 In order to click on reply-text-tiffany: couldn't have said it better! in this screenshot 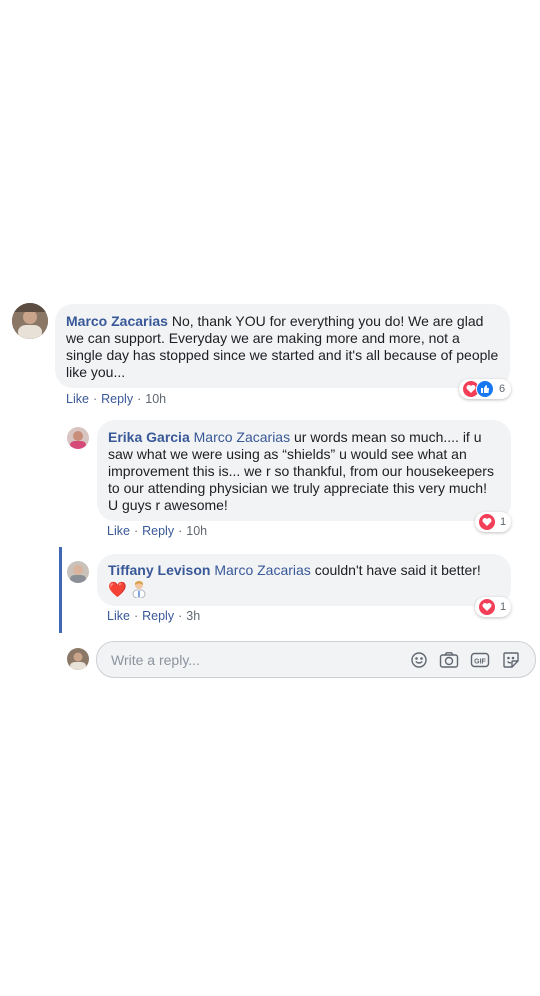, I will do `click(397, 570)`.